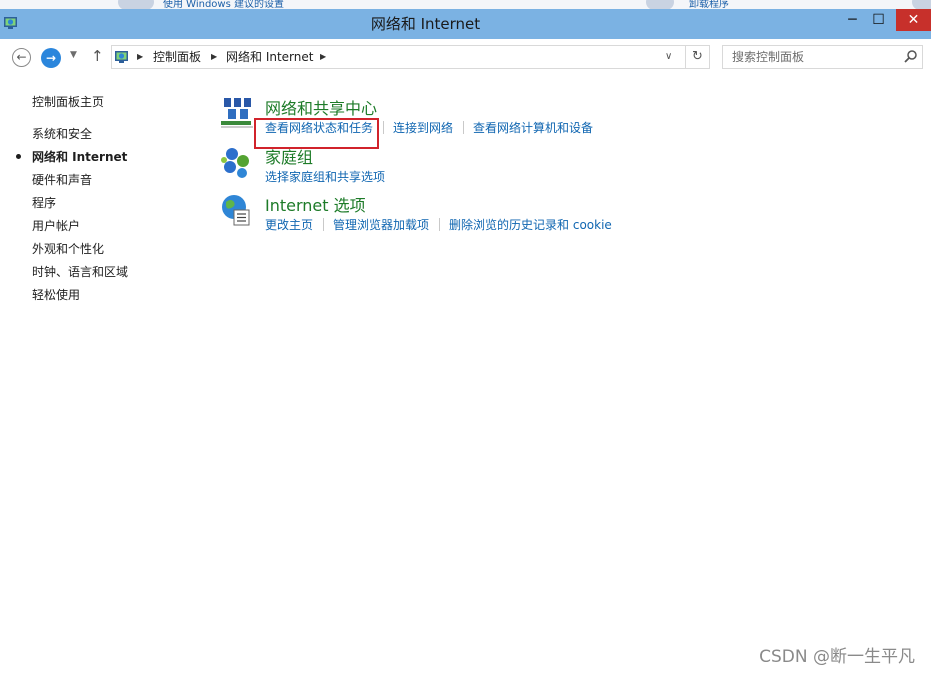 The height and width of the screenshot is (675, 931). What do you see at coordinates (18, 156) in the screenshot?
I see `current-item-bullet-icon` at bounding box center [18, 156].